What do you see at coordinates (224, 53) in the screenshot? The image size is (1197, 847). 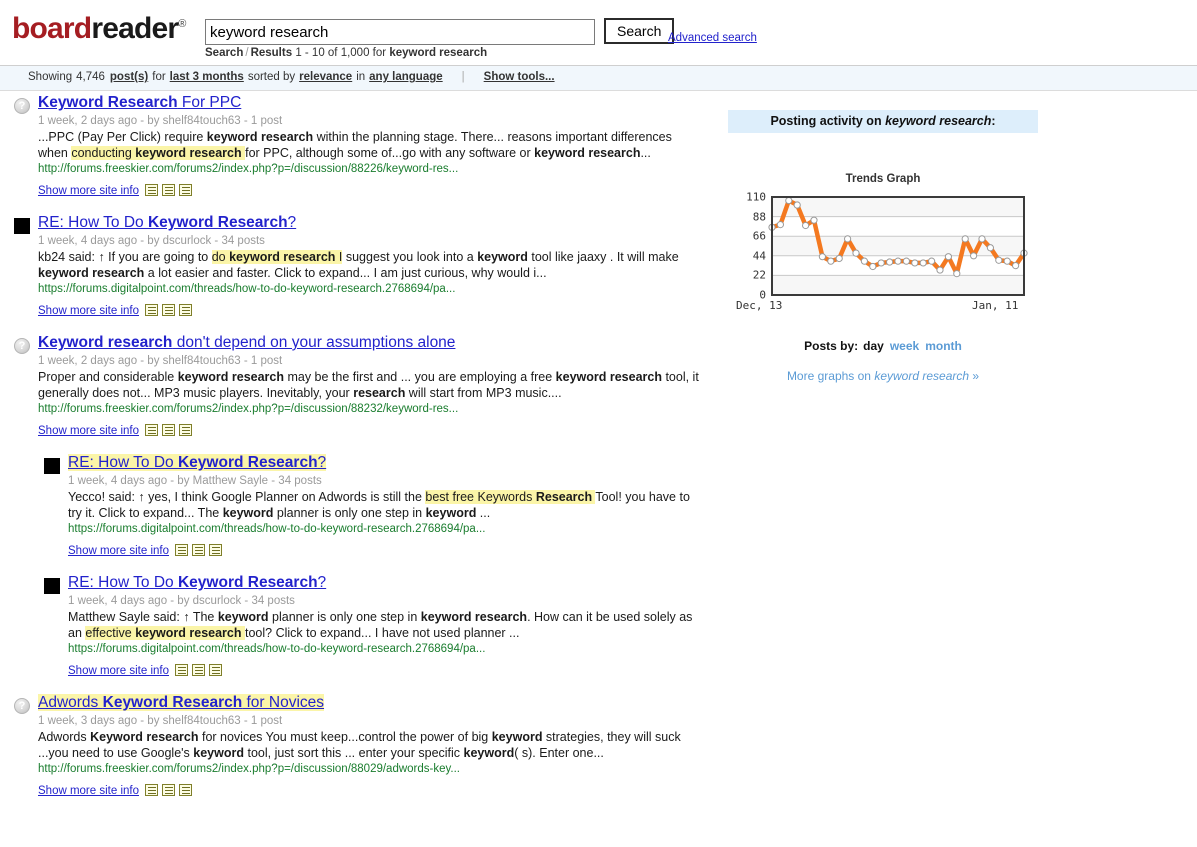 I see `breadcrumb-search-link: Search` at bounding box center [224, 53].